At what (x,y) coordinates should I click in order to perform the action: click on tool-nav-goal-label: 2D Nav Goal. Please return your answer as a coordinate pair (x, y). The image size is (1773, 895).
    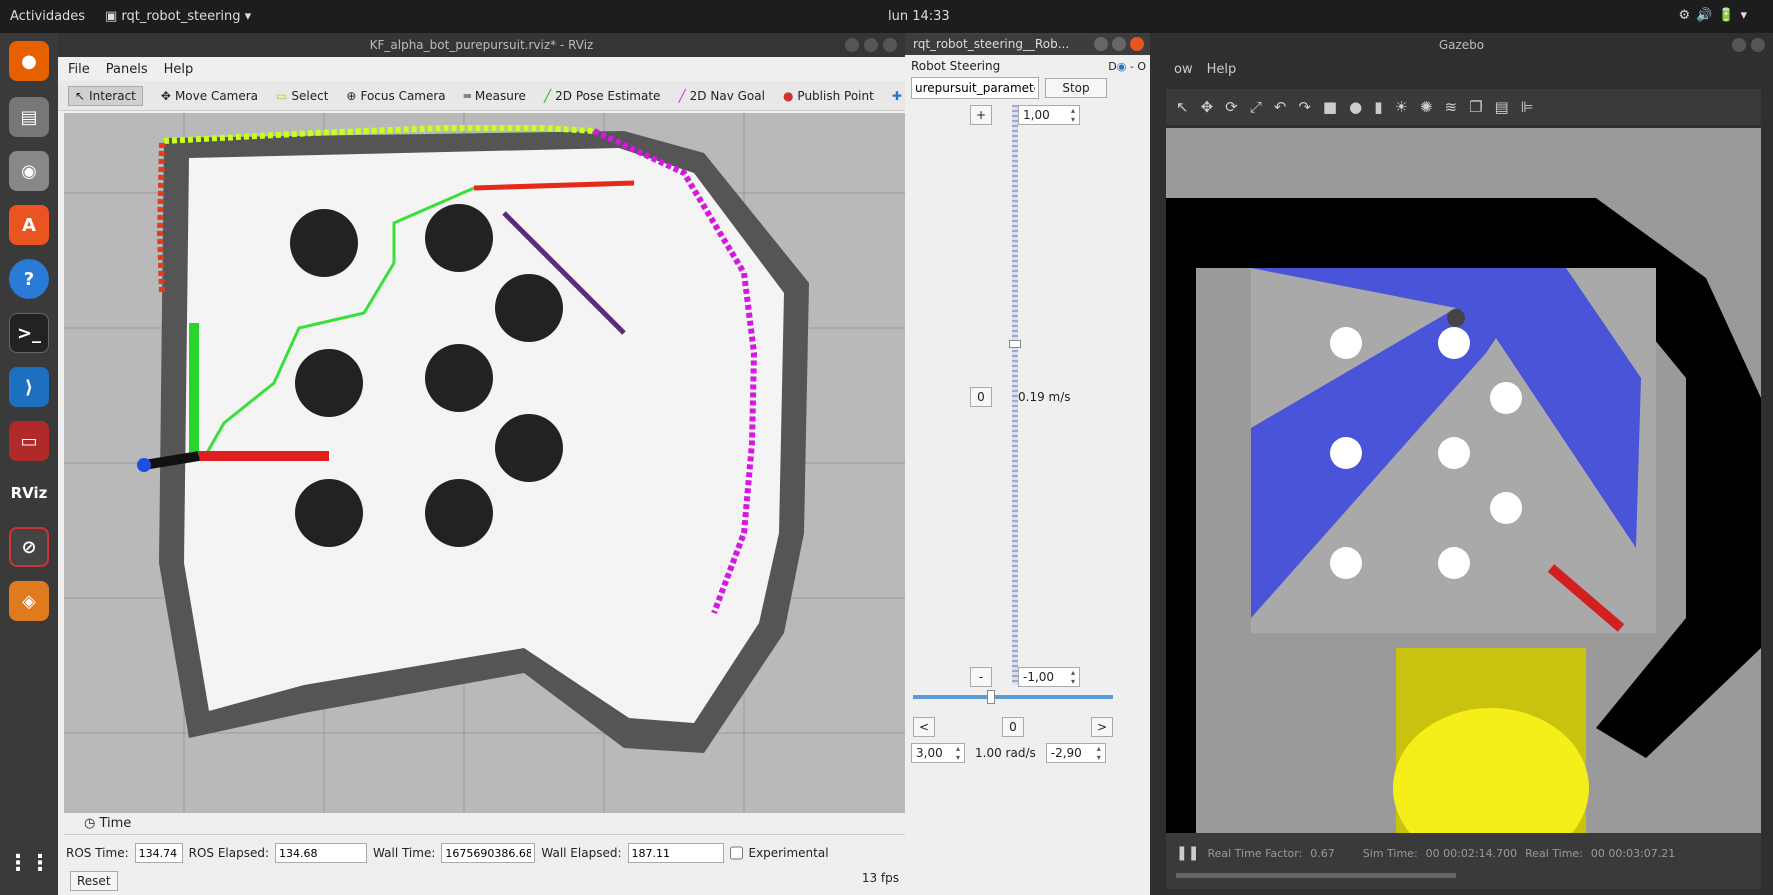
    Looking at the image, I should click on (727, 95).